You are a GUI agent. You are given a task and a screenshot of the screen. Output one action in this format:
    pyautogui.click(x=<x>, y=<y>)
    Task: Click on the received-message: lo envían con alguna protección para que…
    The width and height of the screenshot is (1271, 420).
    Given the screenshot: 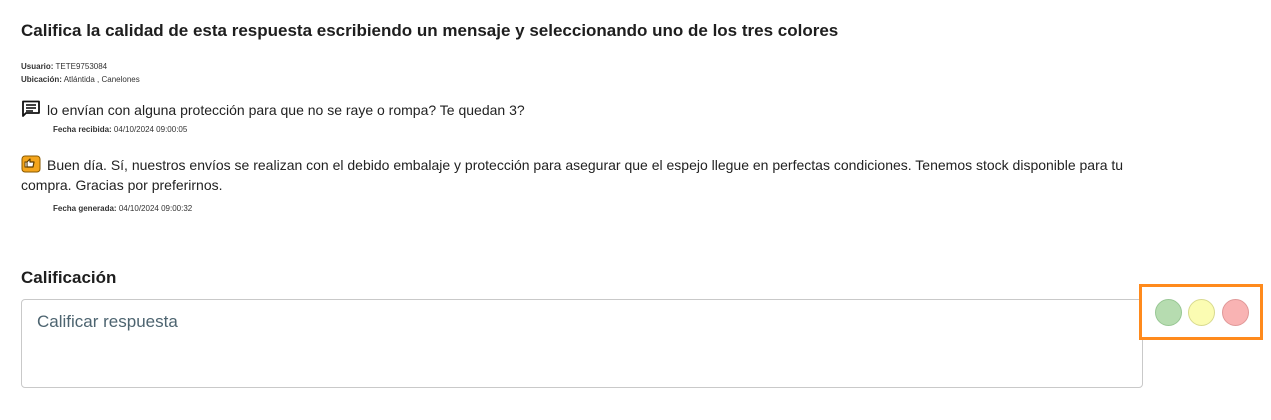 What is the action you would take?
    pyautogui.click(x=581, y=110)
    